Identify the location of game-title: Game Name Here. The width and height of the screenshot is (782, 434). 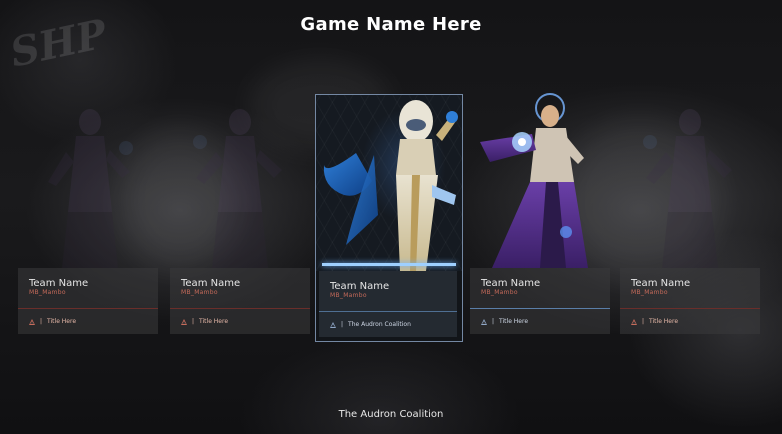
(391, 24).